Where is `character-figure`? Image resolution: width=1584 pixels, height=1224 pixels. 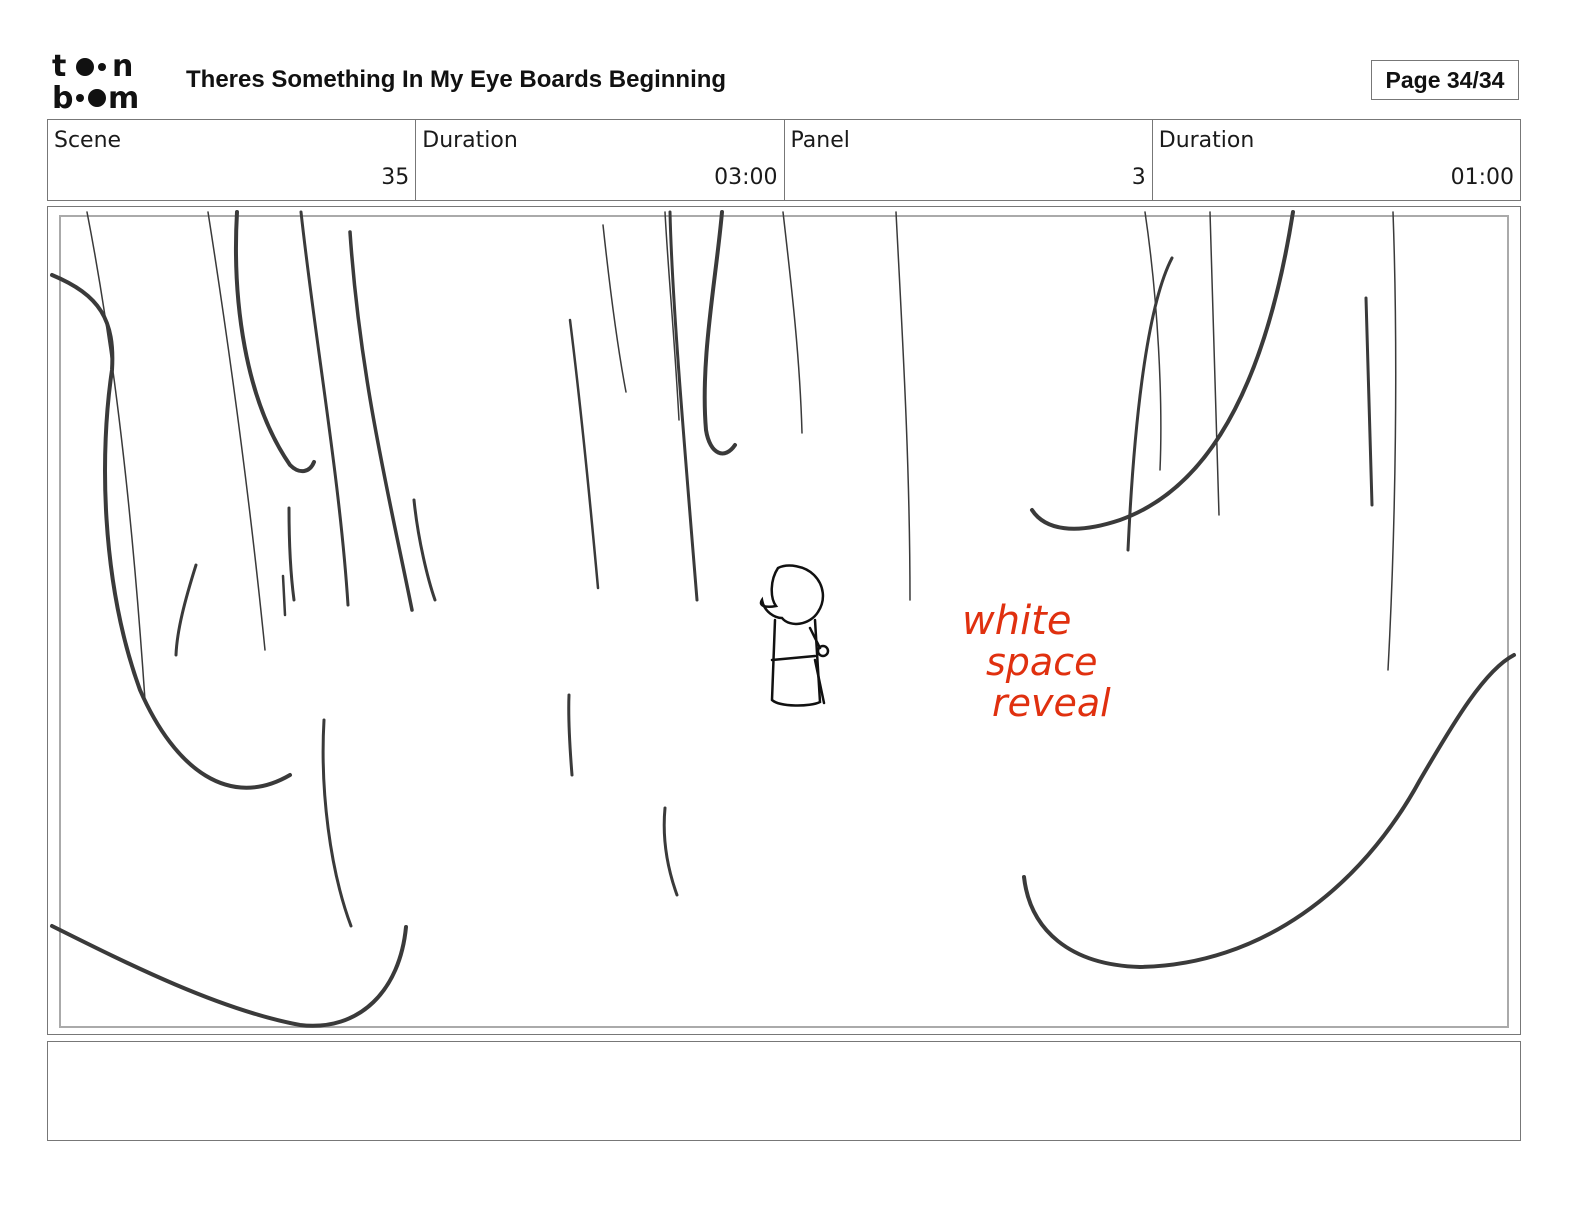
character-figure is located at coordinates (794, 635).